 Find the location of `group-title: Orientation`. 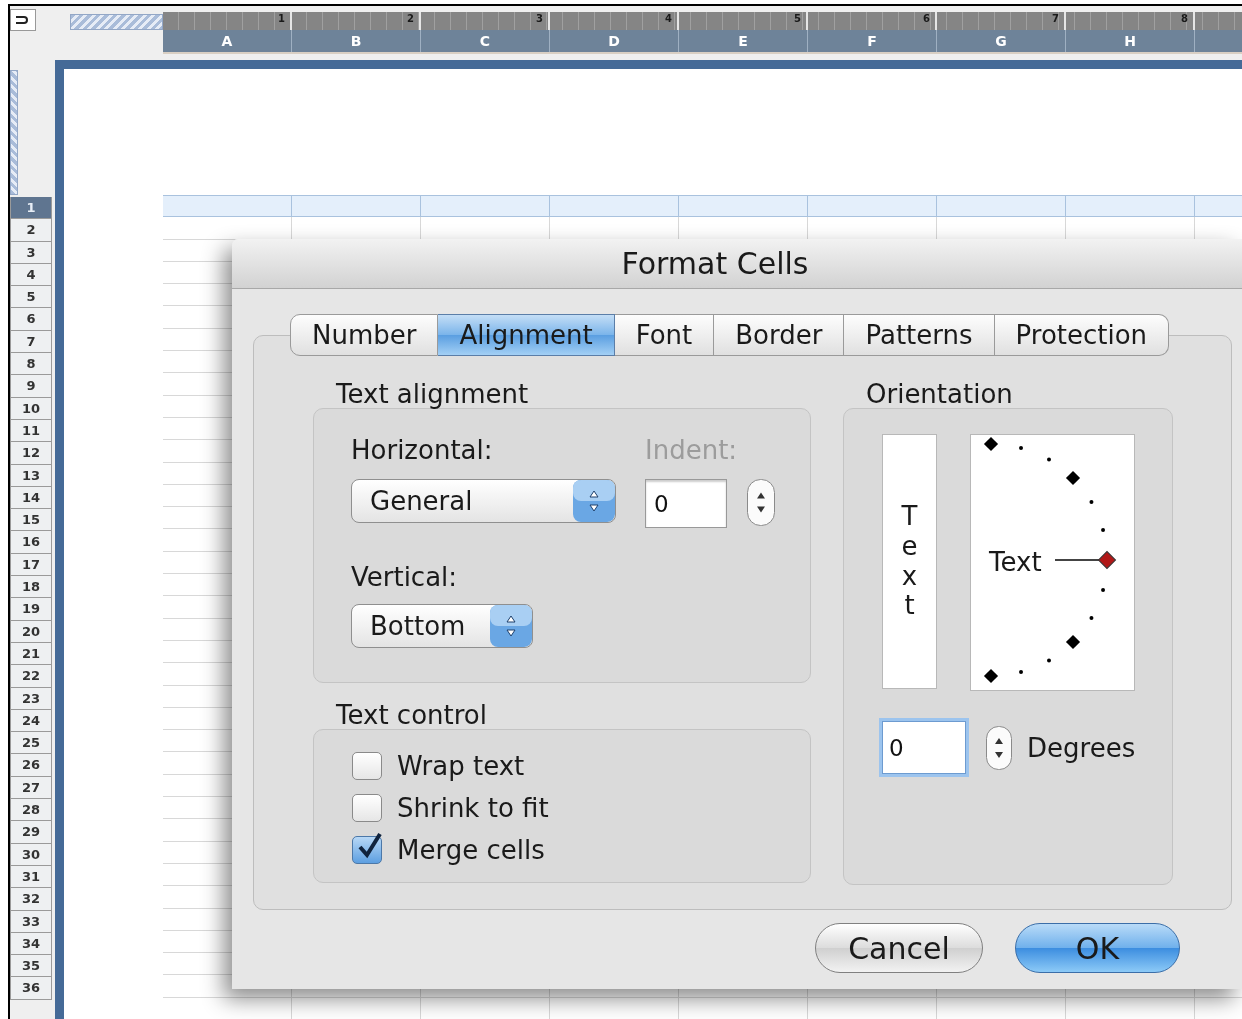

group-title: Orientation is located at coordinates (940, 394).